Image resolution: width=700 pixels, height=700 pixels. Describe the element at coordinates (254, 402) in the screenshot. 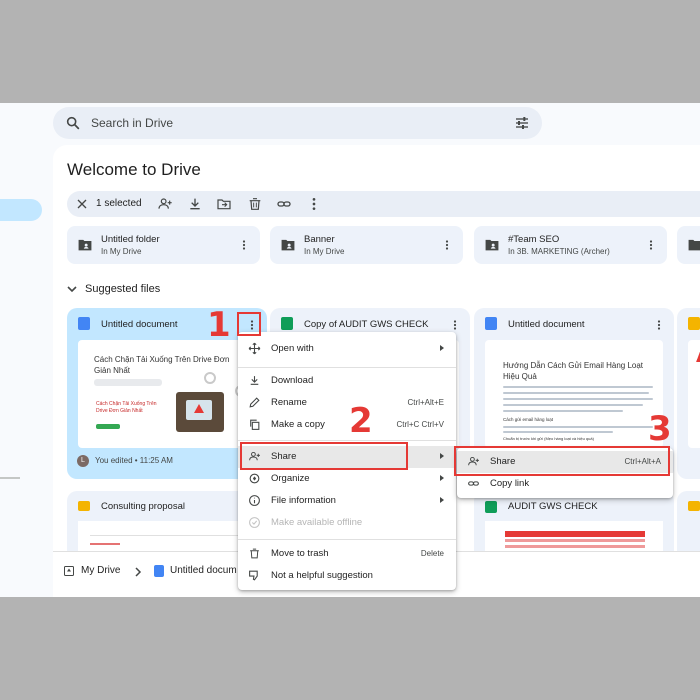

I see `pencil-icon` at that location.